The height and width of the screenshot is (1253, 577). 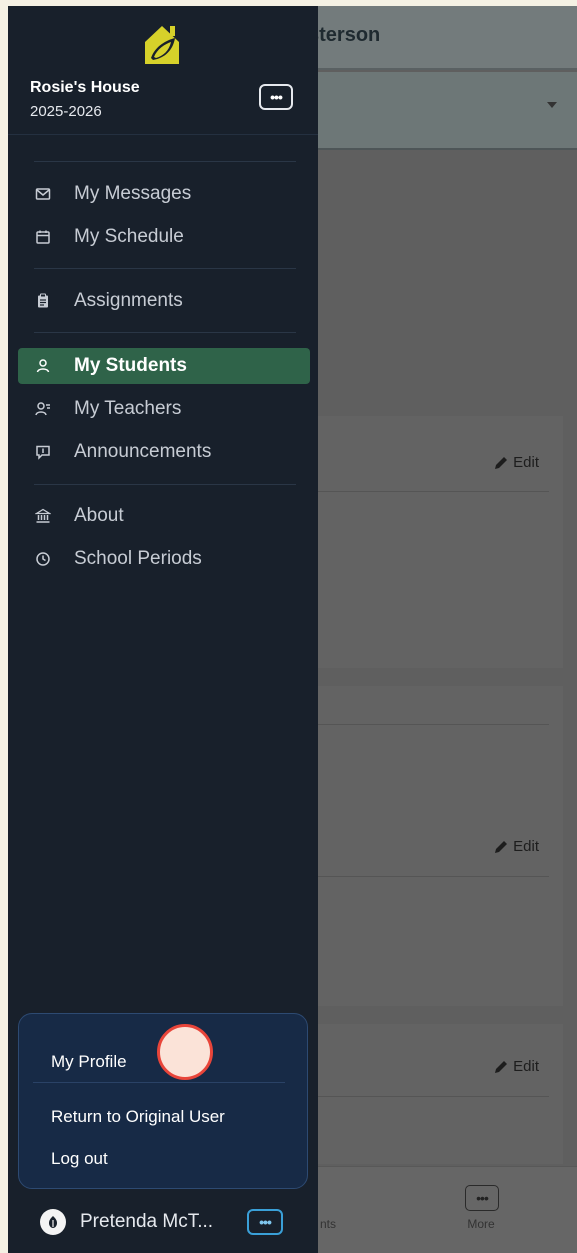 I want to click on house-leaf-logo, so click(x=162, y=45).